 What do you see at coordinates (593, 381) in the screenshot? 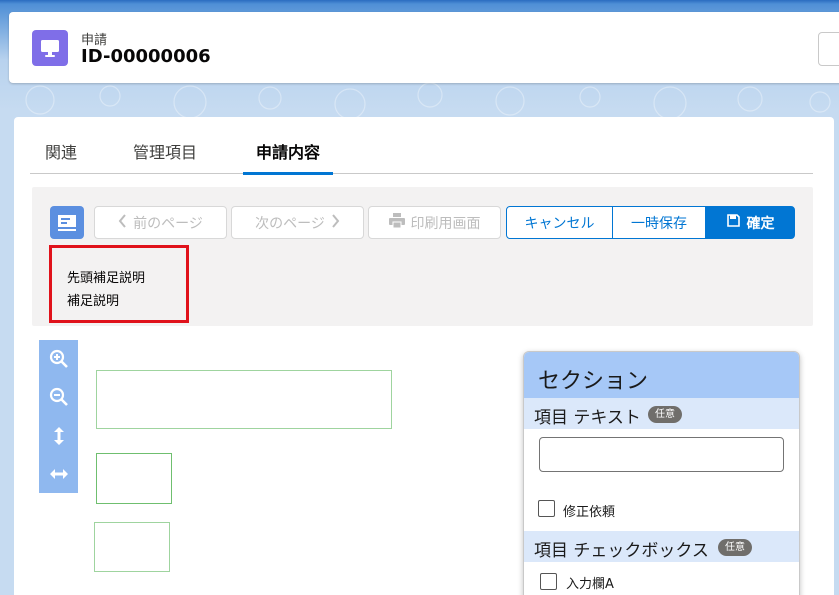
I see `section-title: セクション` at bounding box center [593, 381].